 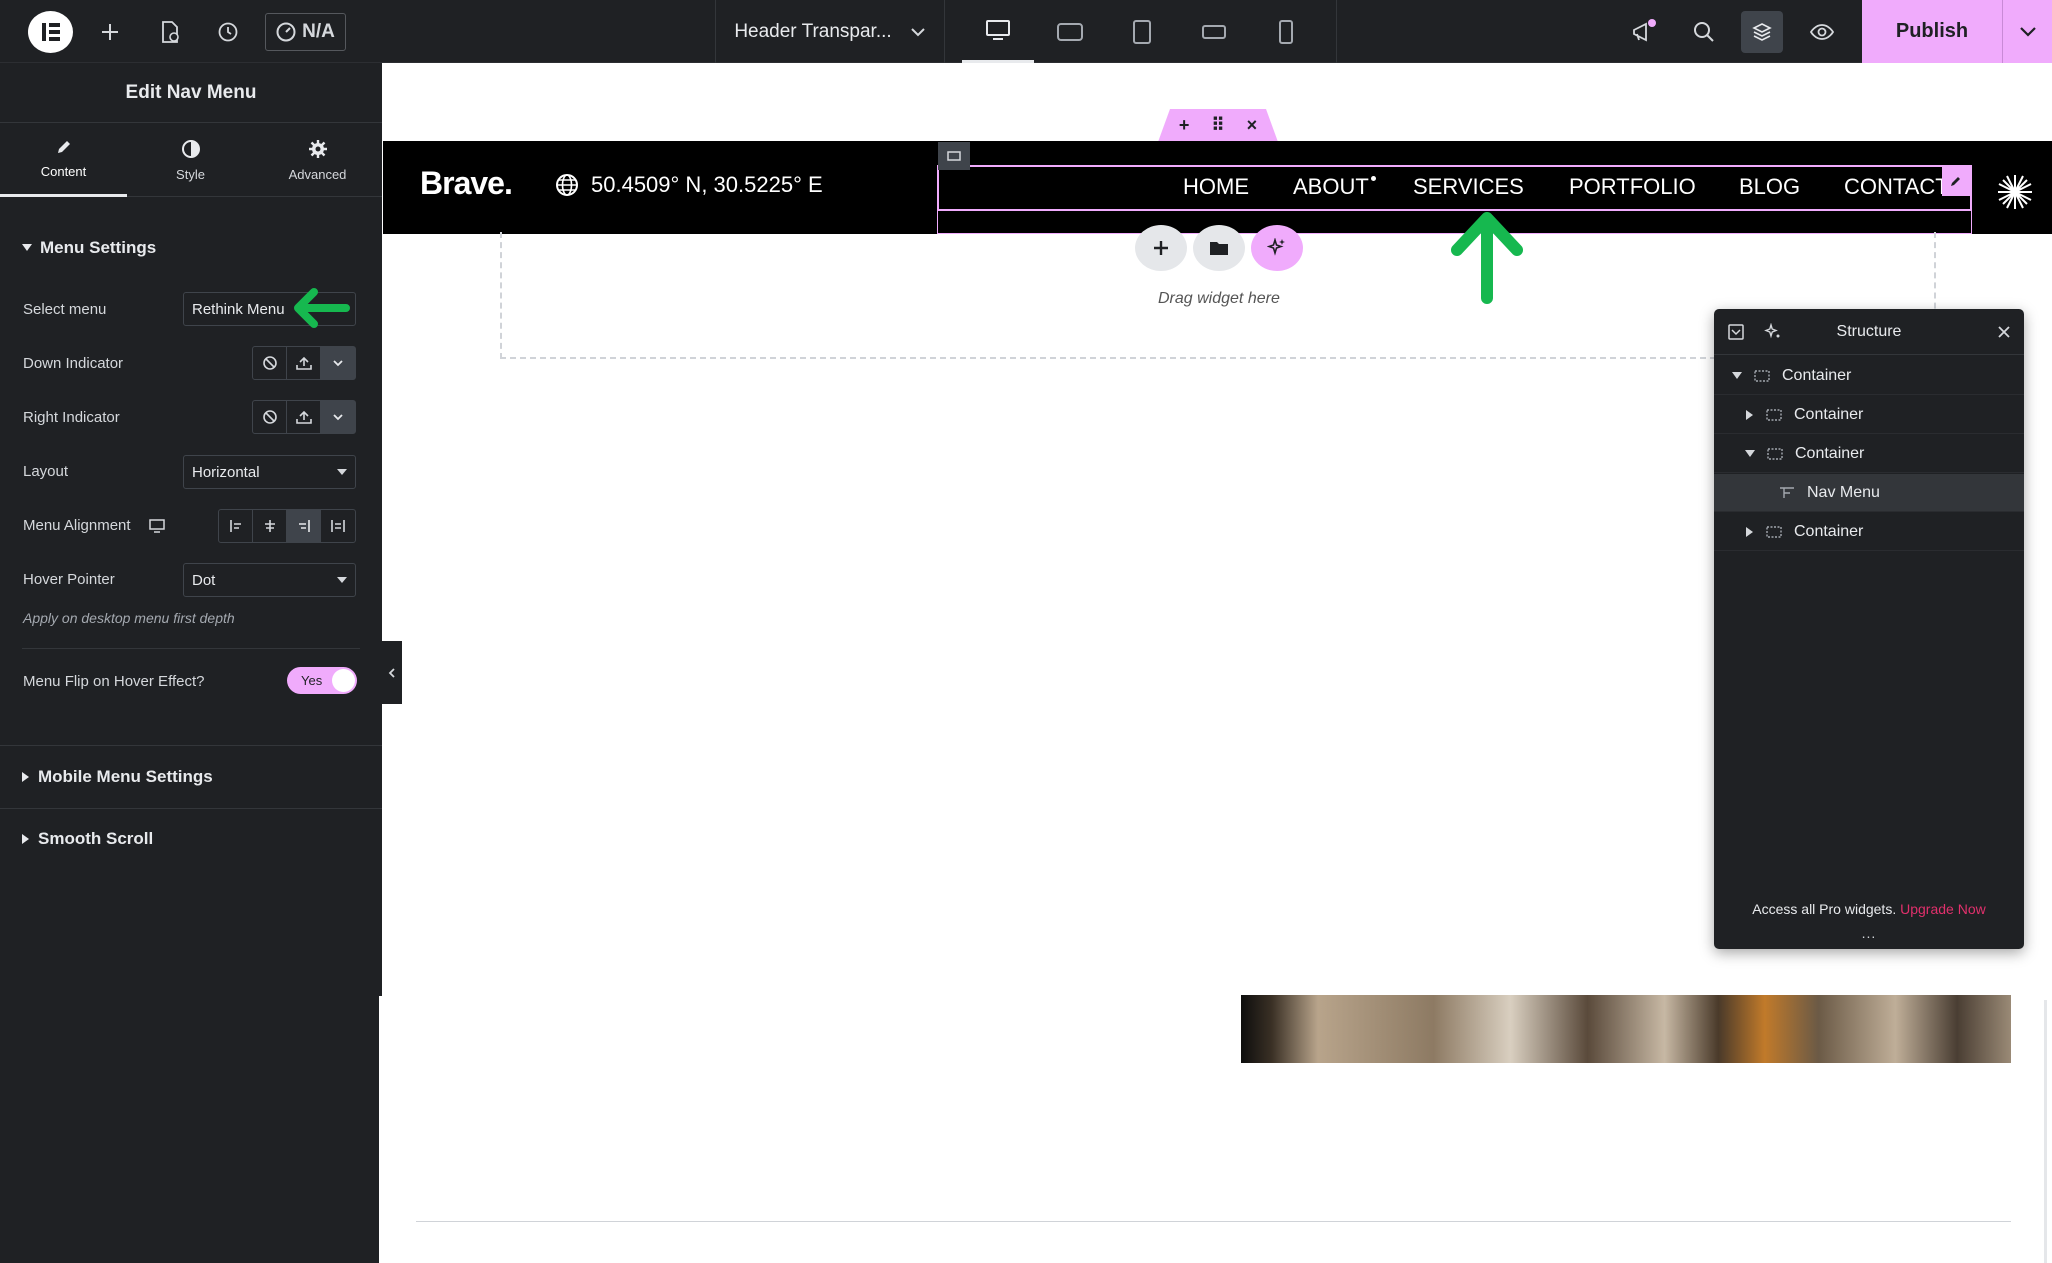 I want to click on menu-settings-heading: Menu Settings, so click(x=89, y=248).